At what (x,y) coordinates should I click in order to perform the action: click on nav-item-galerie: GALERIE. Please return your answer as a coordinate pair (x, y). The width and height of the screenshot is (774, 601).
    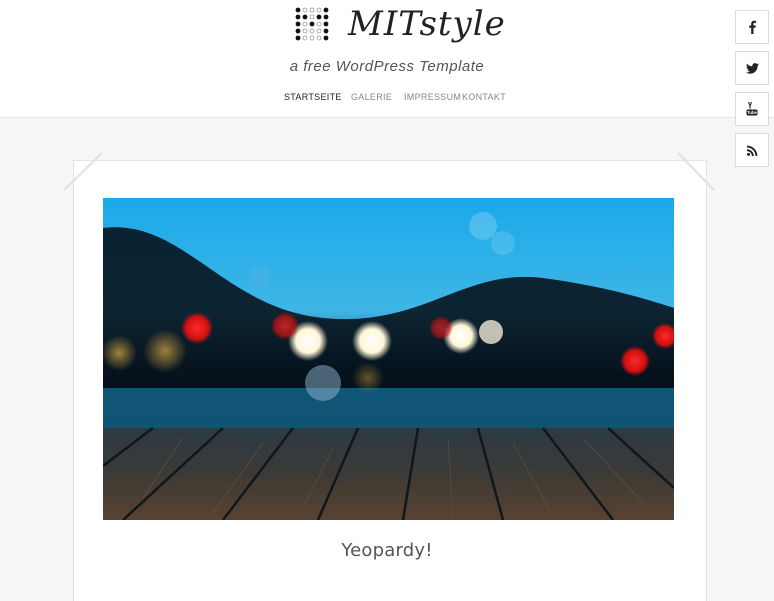
    Looking at the image, I should click on (371, 97).